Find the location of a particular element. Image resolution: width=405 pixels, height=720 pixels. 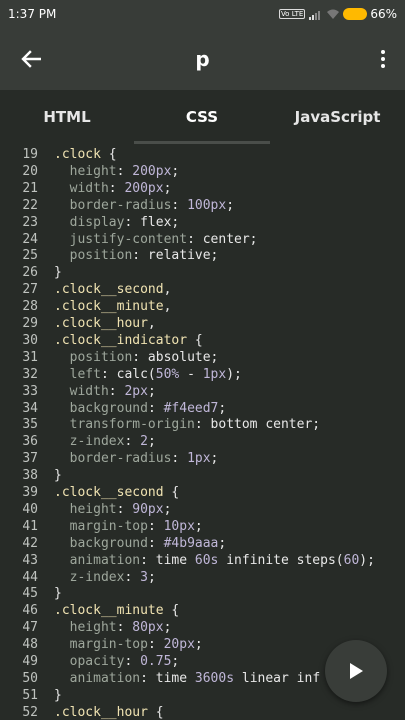

code-line: 52 .clock__hour { is located at coordinates (202, 712).